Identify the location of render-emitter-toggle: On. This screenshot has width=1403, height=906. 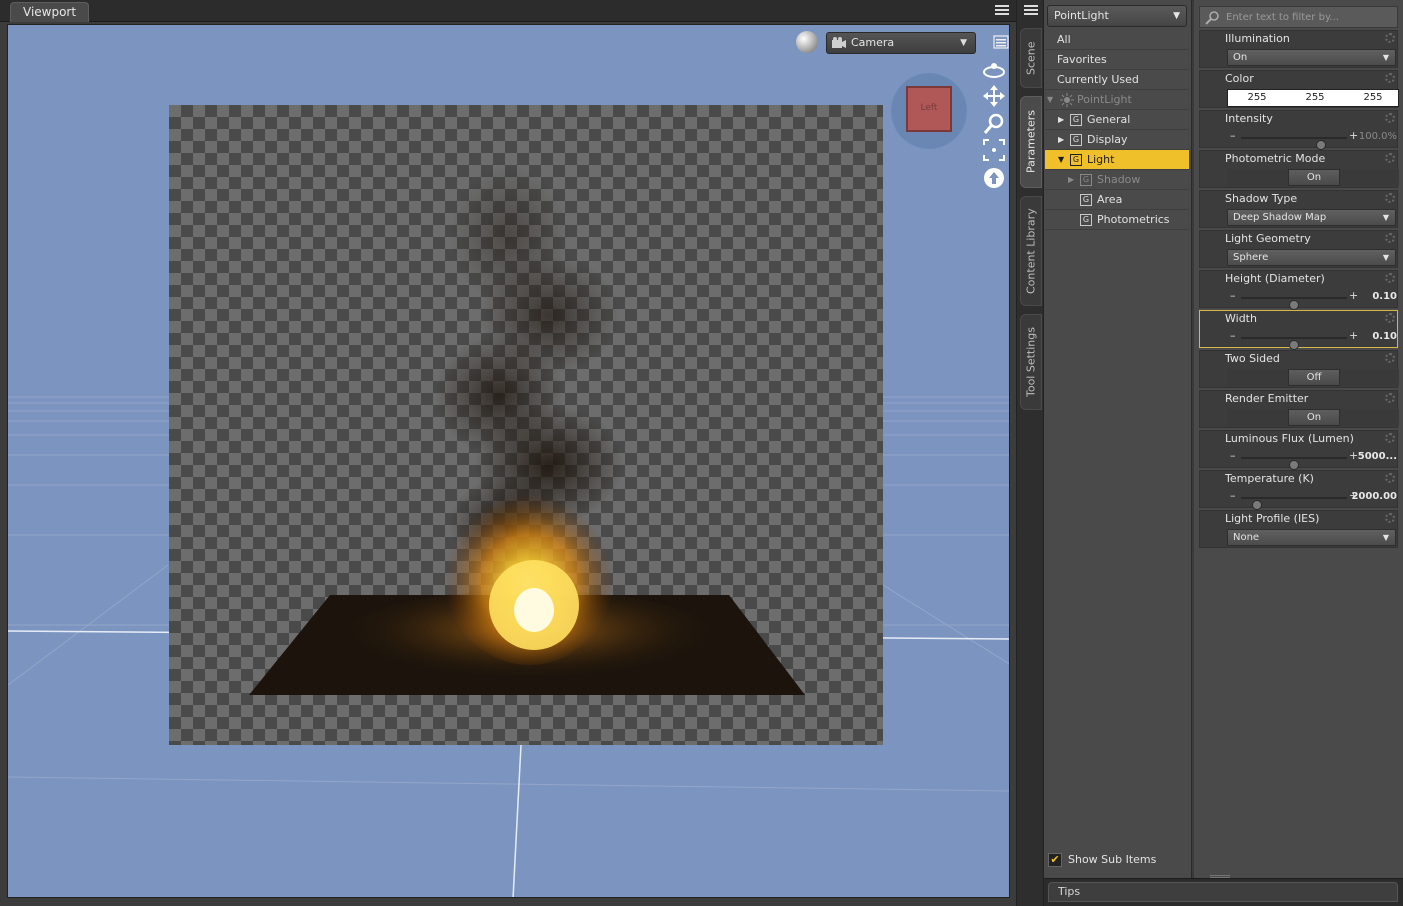
(1313, 417).